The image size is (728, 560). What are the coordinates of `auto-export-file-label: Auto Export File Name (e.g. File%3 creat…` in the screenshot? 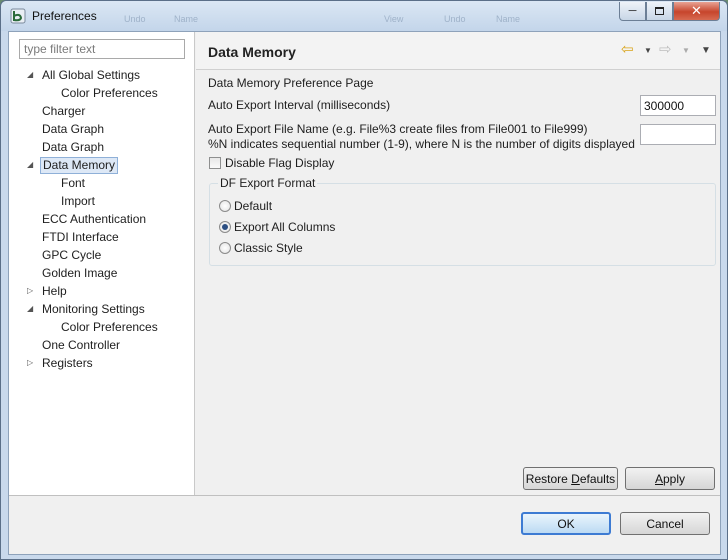 It's located at (398, 129).